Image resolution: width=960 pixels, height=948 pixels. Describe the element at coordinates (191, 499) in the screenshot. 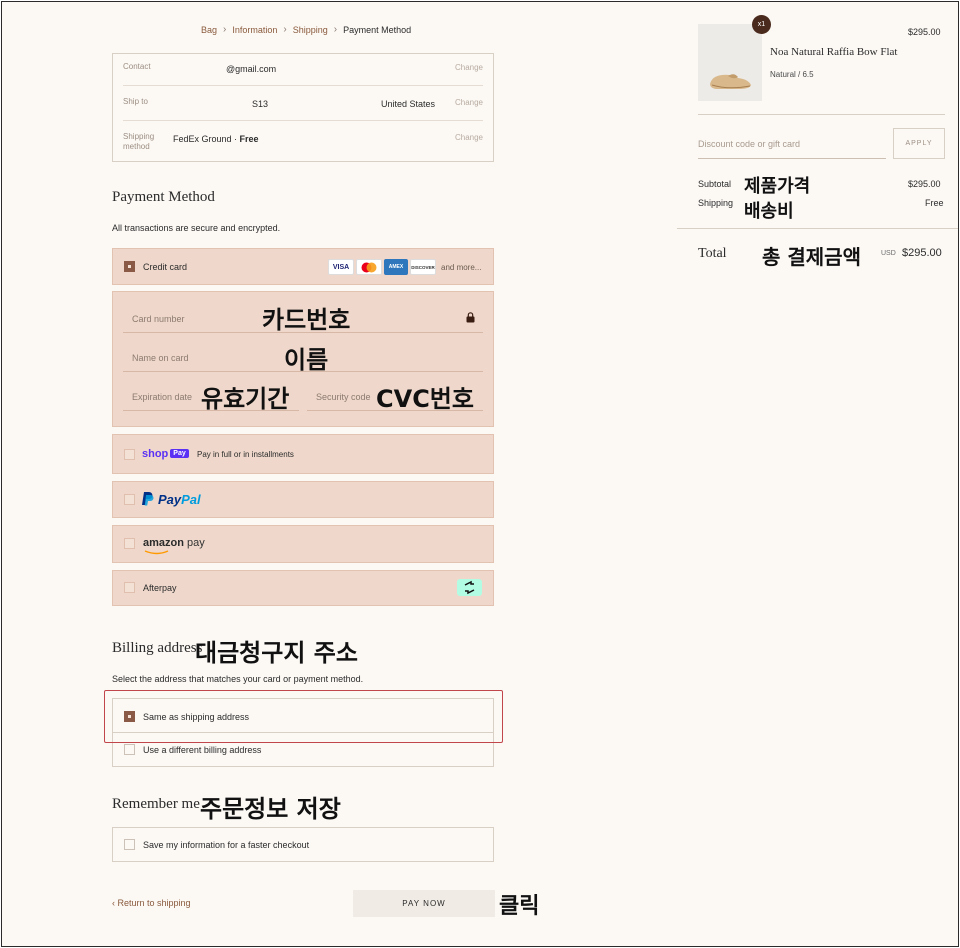

I see `paypal-brand-pal: Pal` at that location.